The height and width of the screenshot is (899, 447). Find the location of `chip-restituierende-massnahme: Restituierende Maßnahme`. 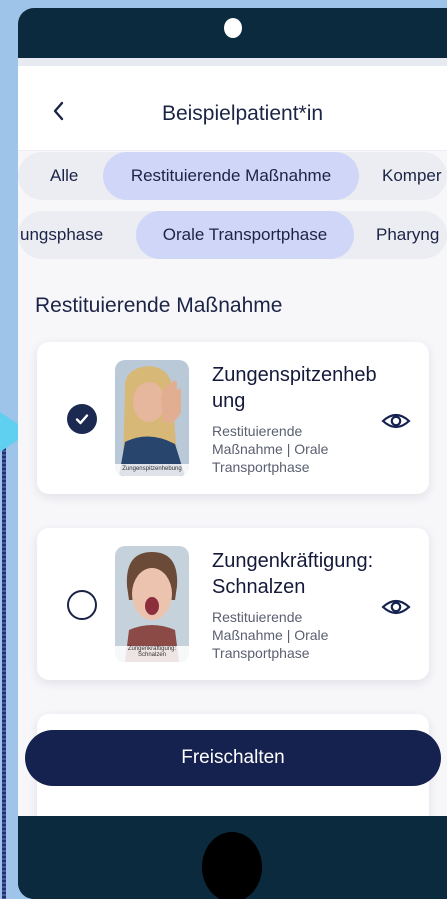

chip-restituierende-massnahme: Restituierende Maßnahme is located at coordinates (231, 176).